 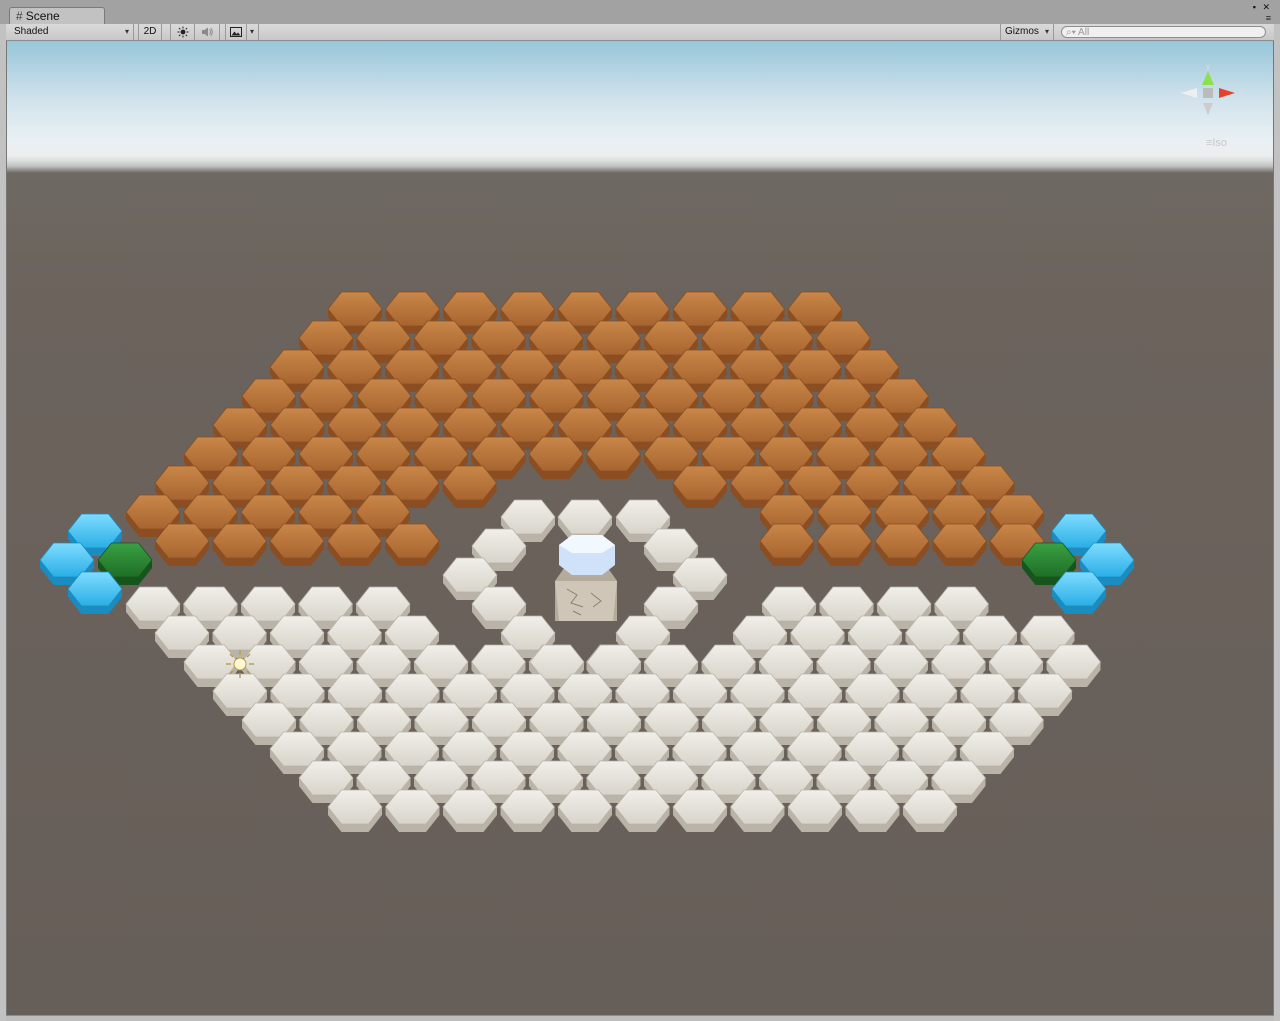 I want to click on gizmos-dropdown: Gizmos, so click(x=1027, y=32).